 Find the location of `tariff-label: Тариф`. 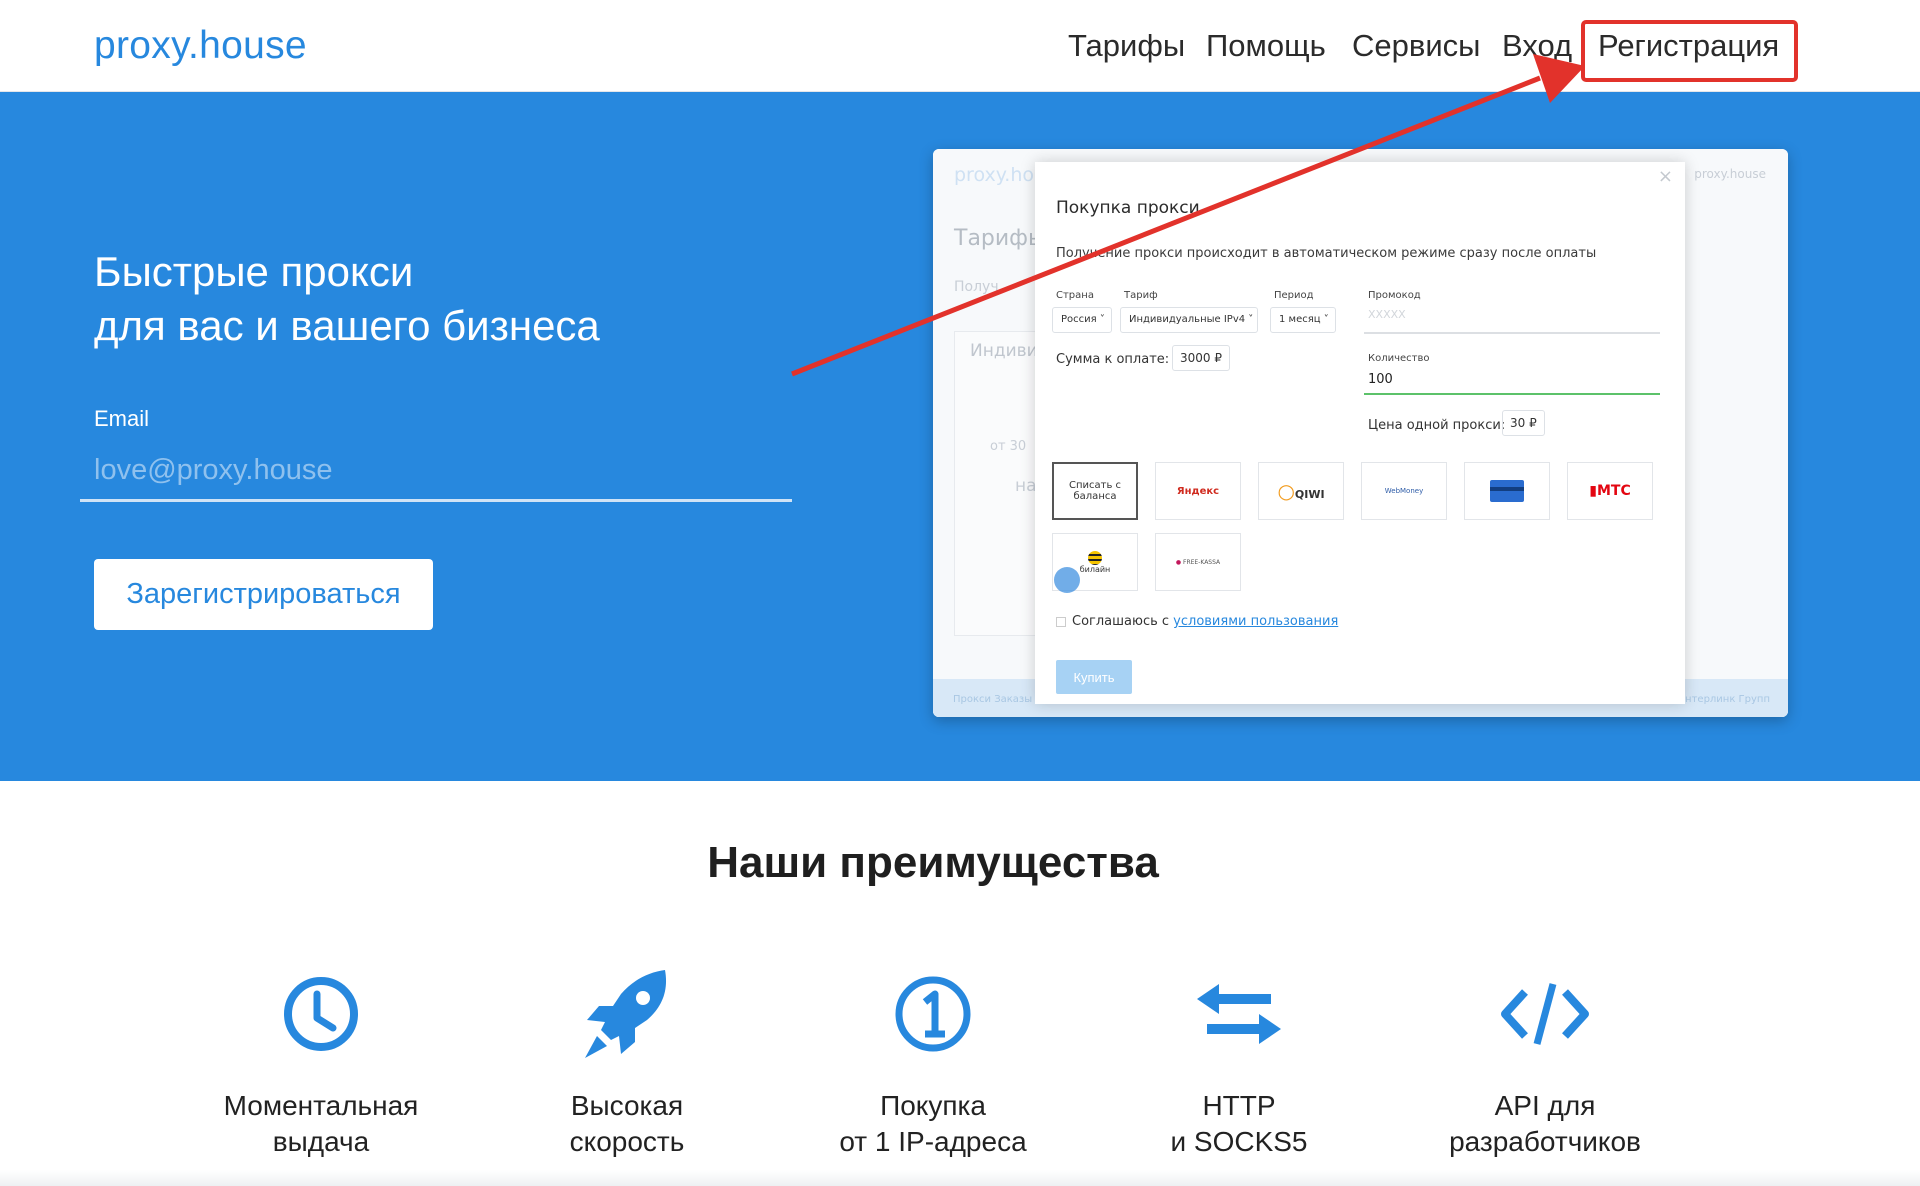

tariff-label: Тариф is located at coordinates (1141, 295).